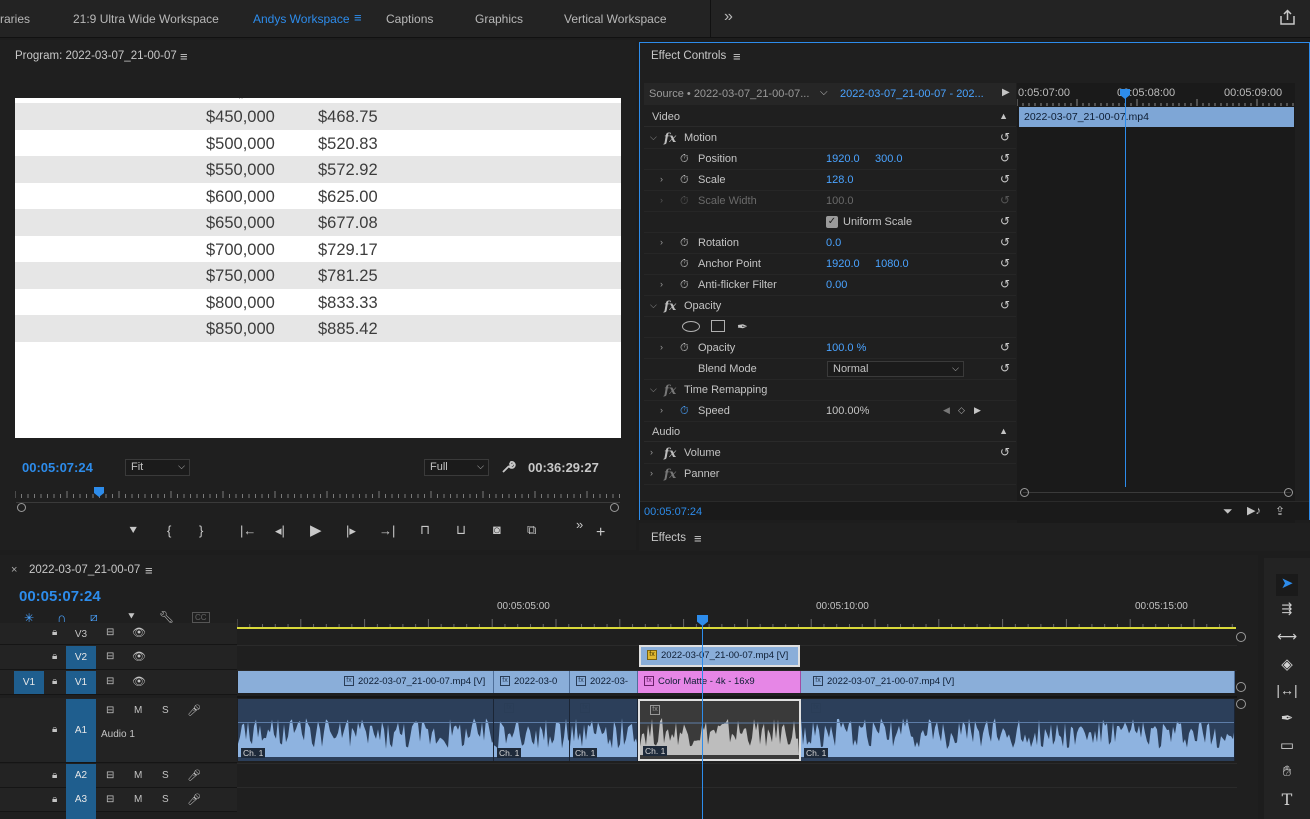  Describe the element at coordinates (977, 410) in the screenshot. I see `next-keyframe-icon: ▶` at that location.